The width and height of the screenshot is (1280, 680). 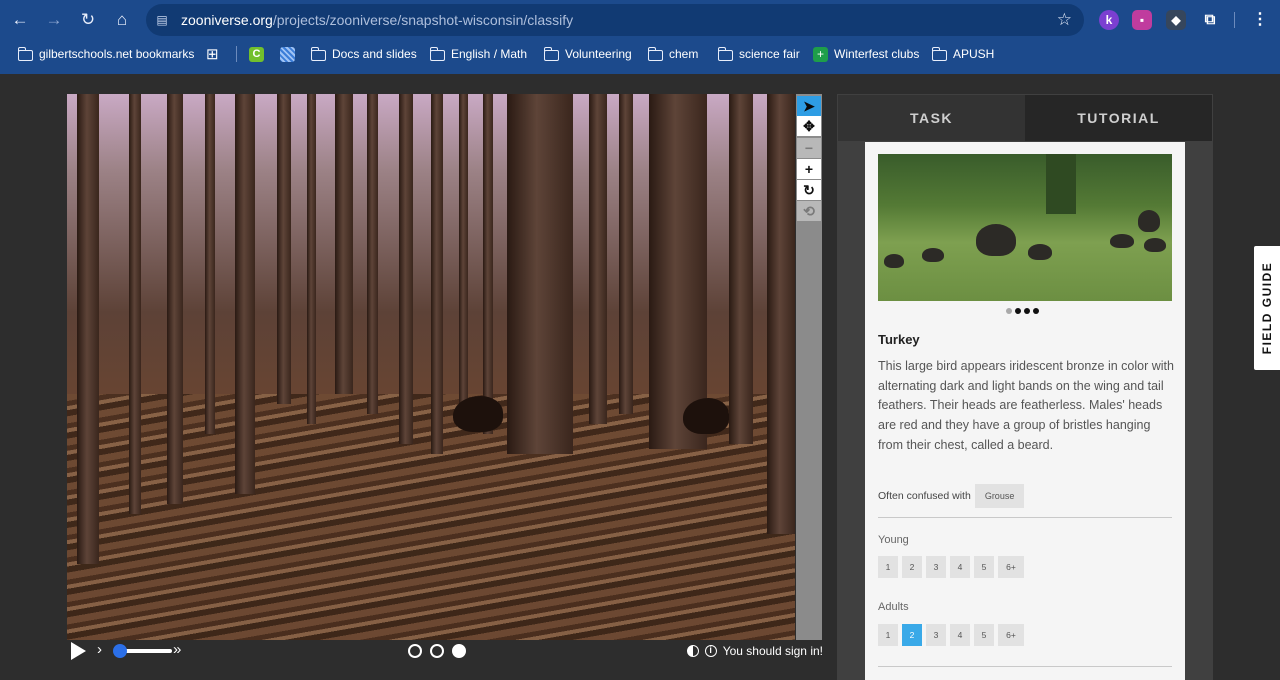 I want to click on adults-count-2: 2, so click(x=912, y=635).